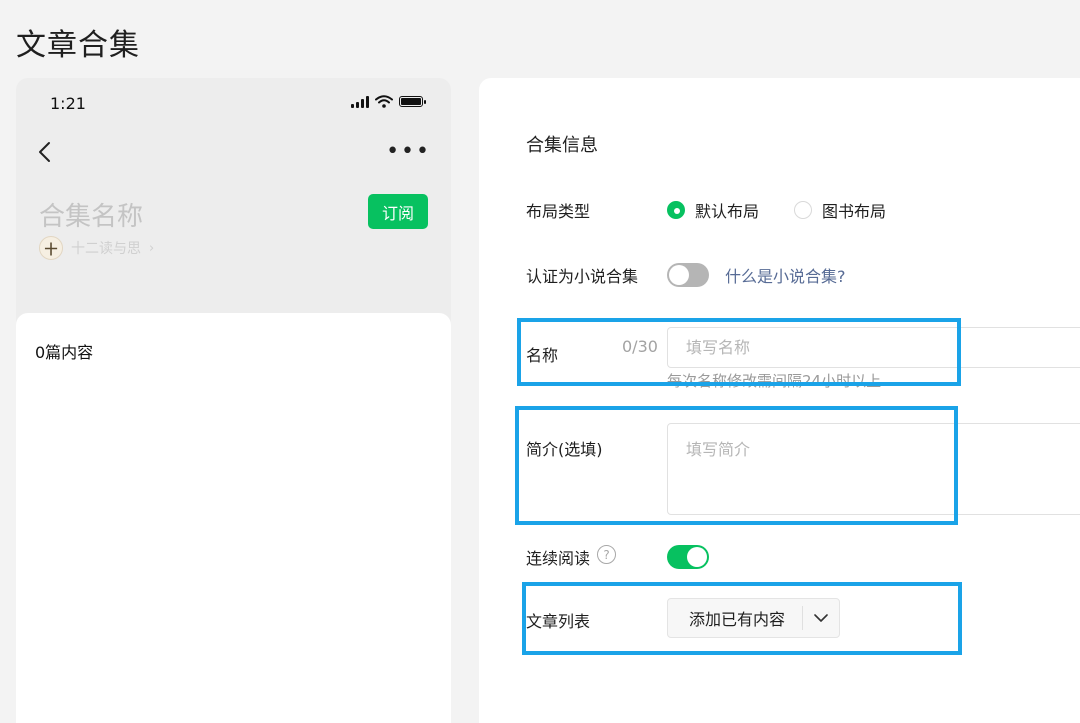  I want to click on signal-icon, so click(360, 101).